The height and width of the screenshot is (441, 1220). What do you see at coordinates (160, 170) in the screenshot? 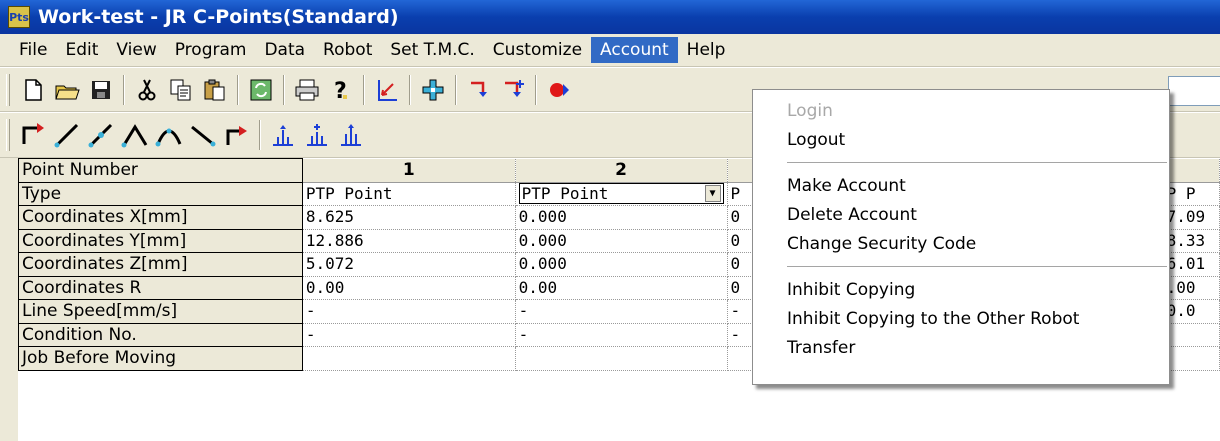
I see `row-header: Point Number` at bounding box center [160, 170].